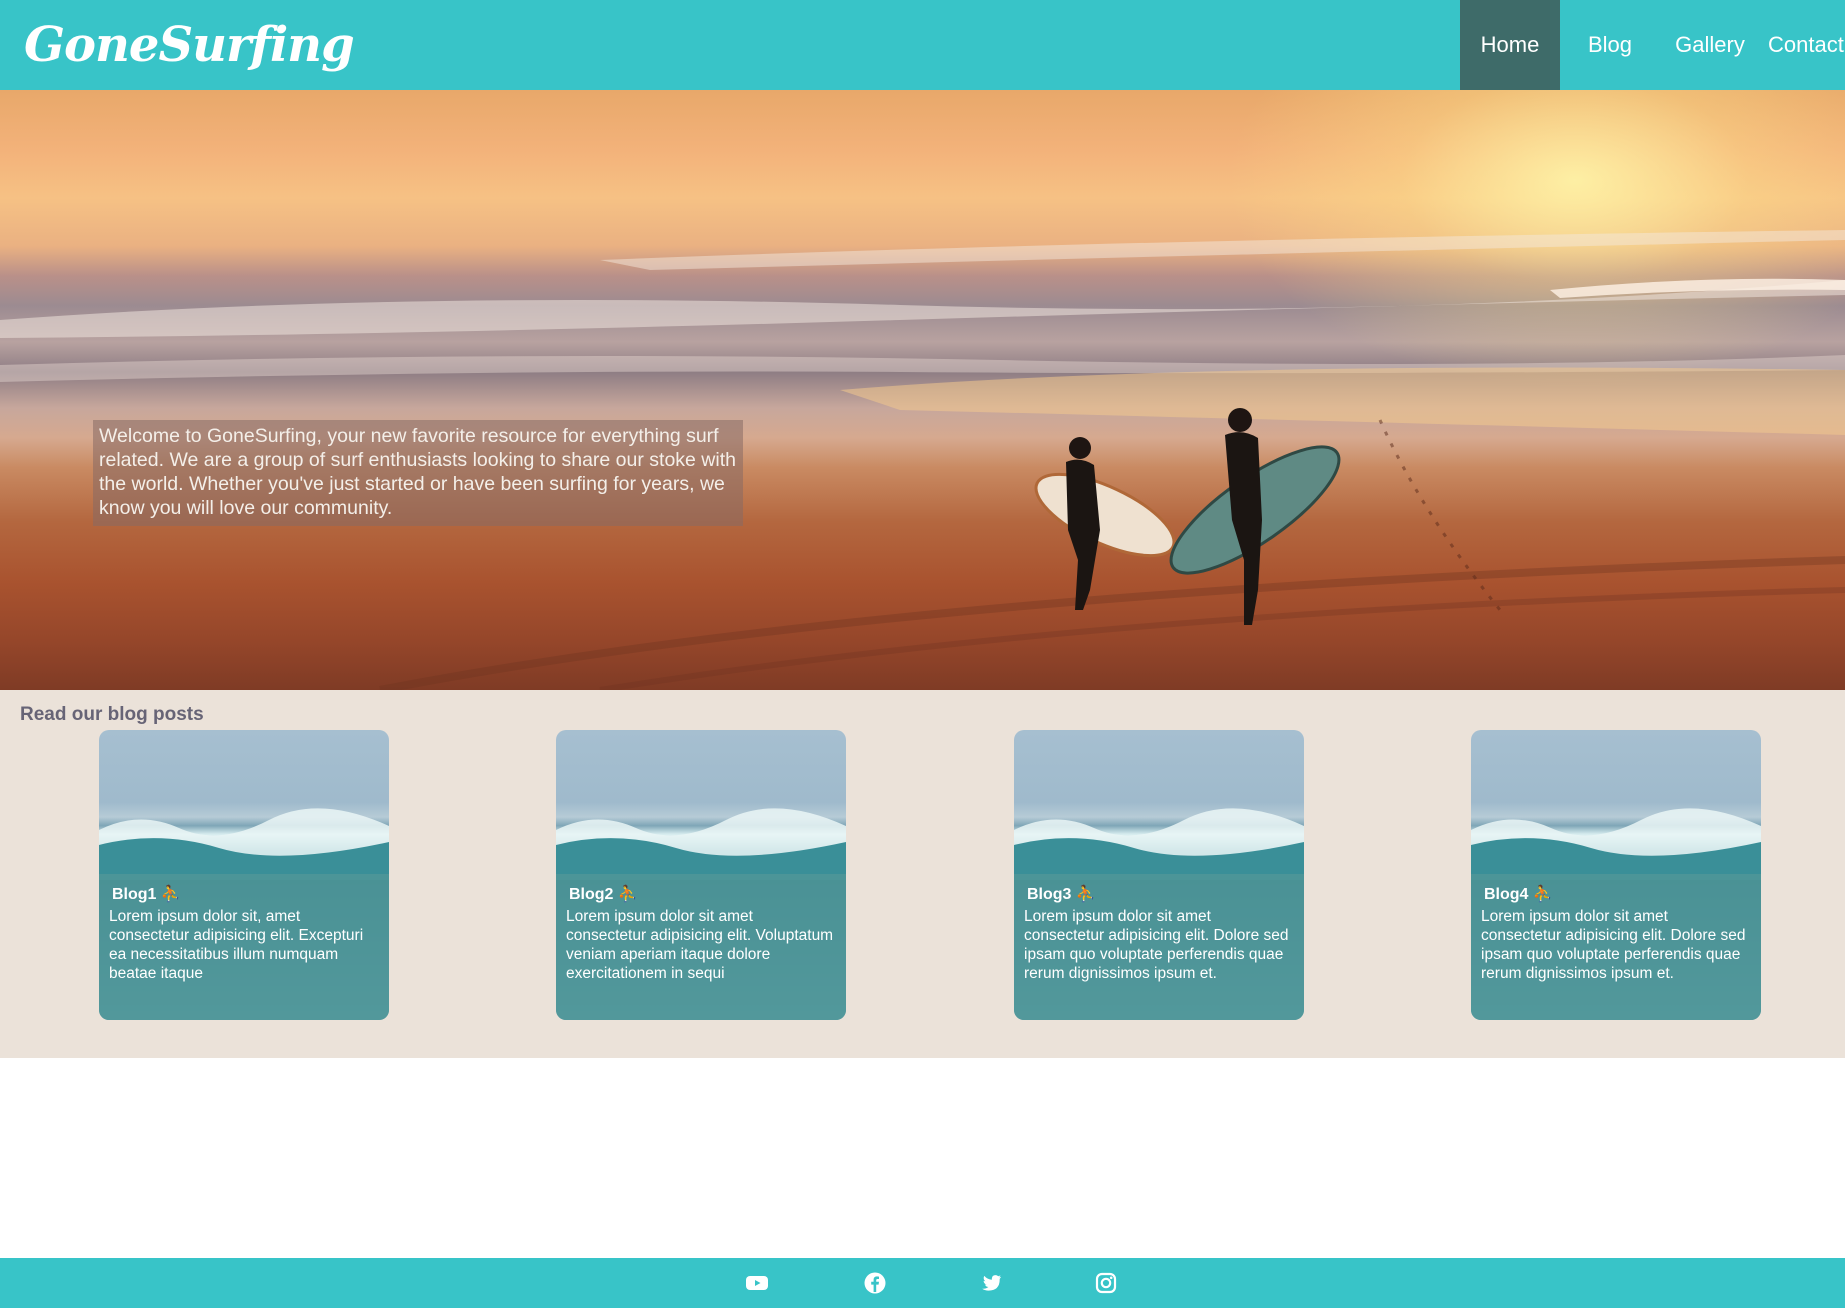  I want to click on instagram-icon, so click(1106, 1283).